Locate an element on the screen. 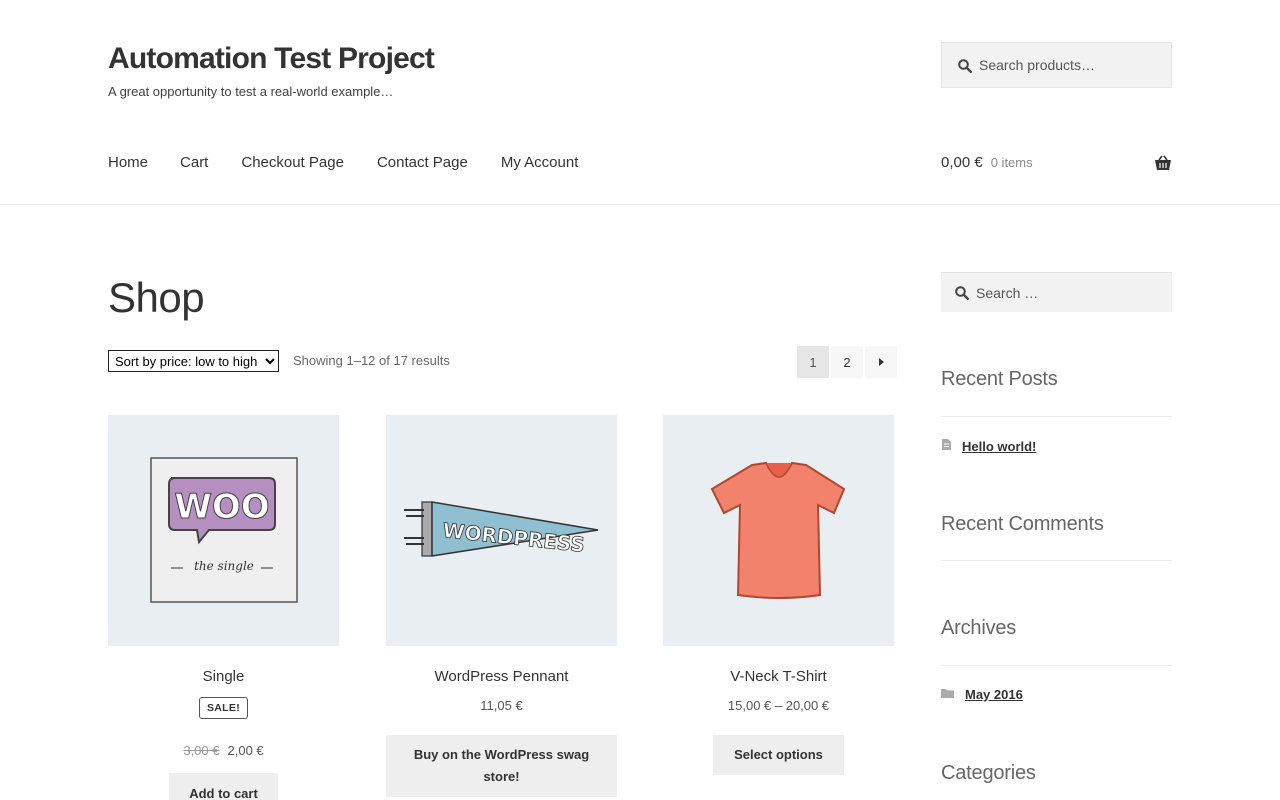 The height and width of the screenshot is (800, 1280). old-price: 3,00 € is located at coordinates (201, 750).